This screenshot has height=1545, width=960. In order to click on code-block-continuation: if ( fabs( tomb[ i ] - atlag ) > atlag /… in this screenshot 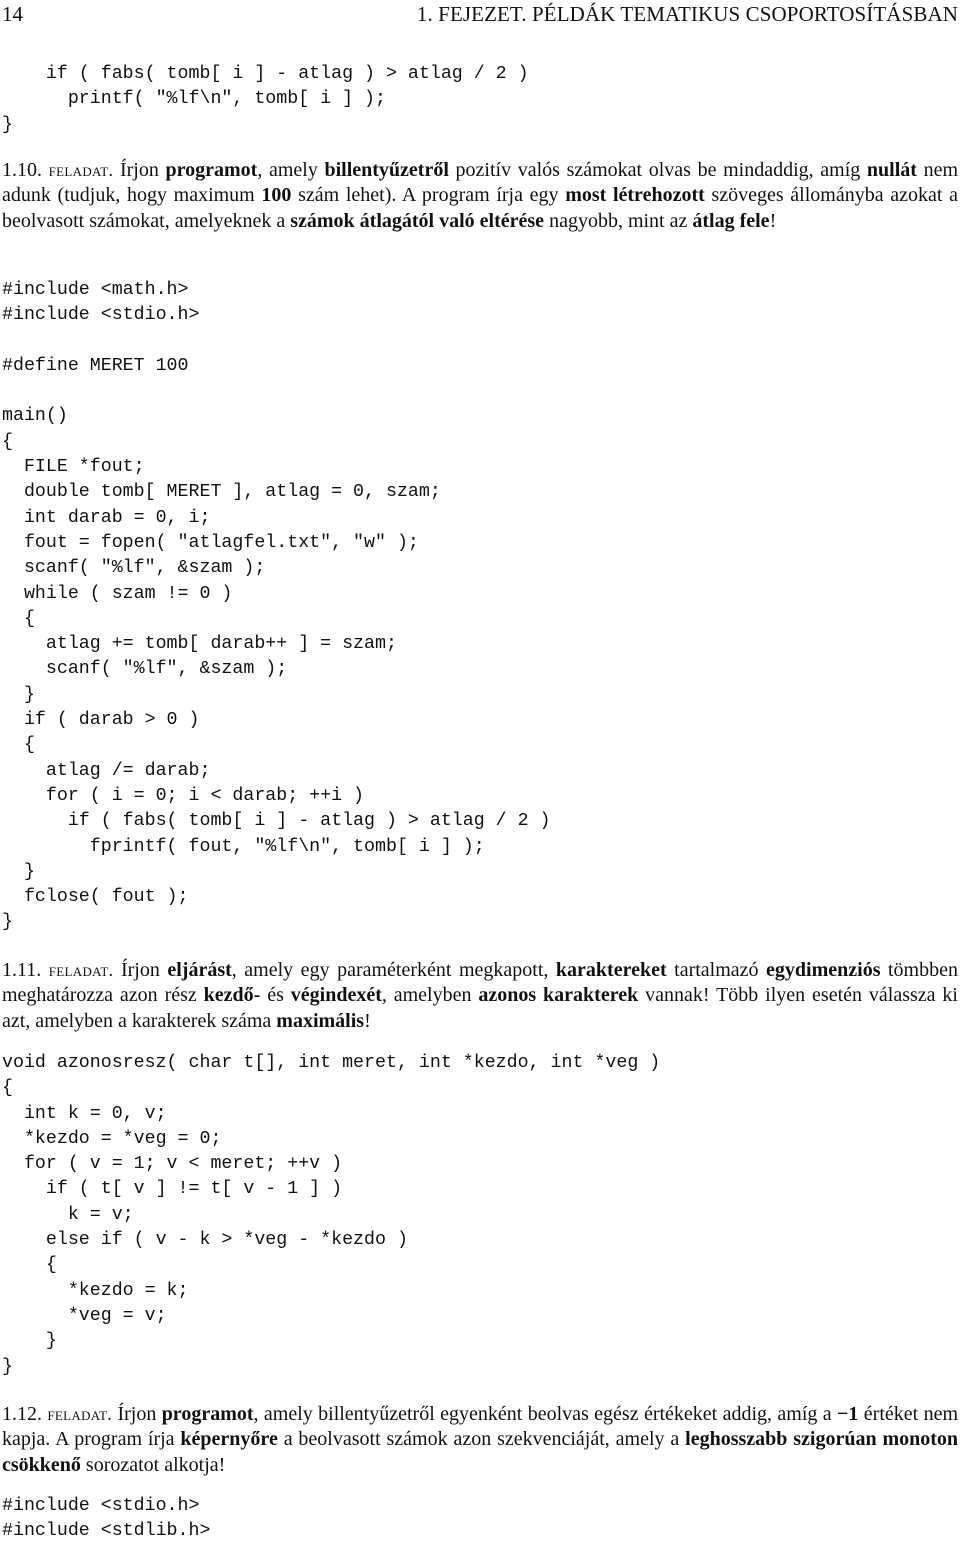, I will do `click(265, 100)`.